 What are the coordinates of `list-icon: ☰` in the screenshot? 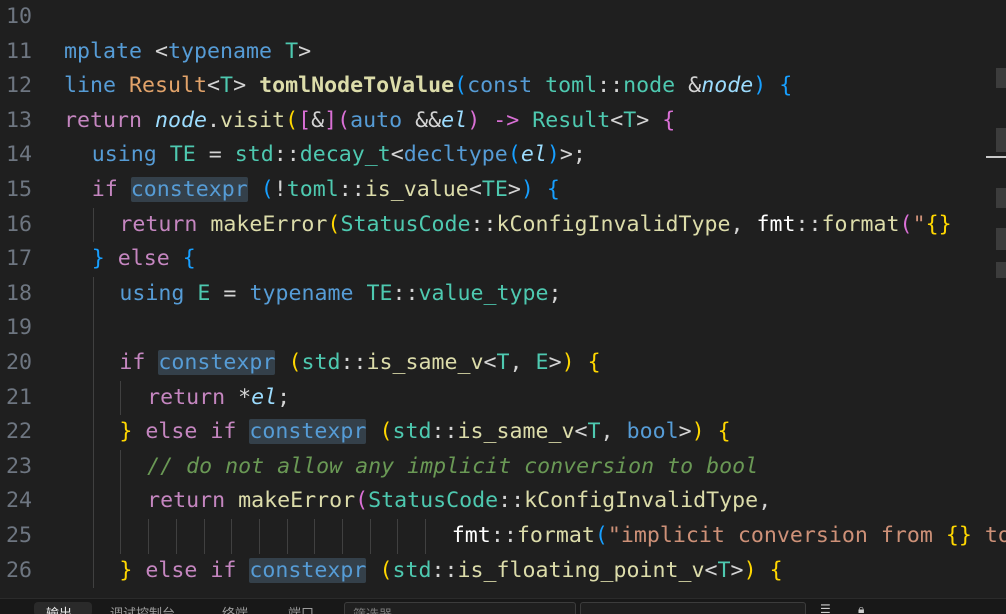 It's located at (825, 608).